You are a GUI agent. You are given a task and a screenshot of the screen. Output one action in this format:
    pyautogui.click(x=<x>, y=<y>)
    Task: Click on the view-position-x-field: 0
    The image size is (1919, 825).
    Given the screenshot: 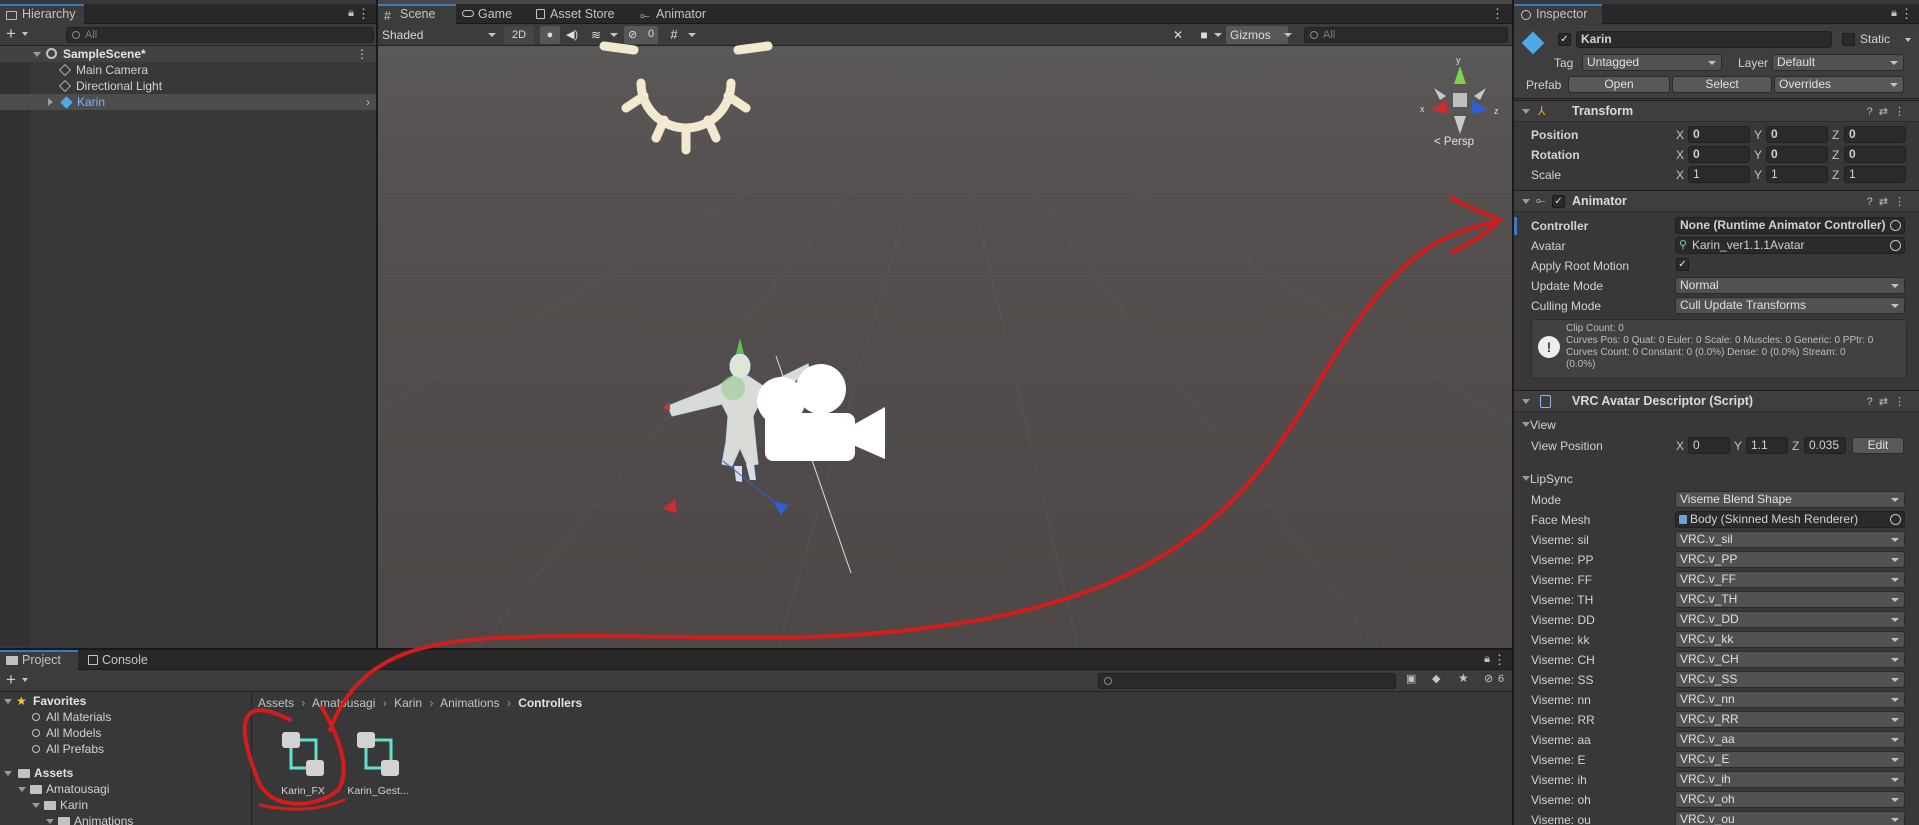 What is the action you would take?
    pyautogui.click(x=1709, y=445)
    